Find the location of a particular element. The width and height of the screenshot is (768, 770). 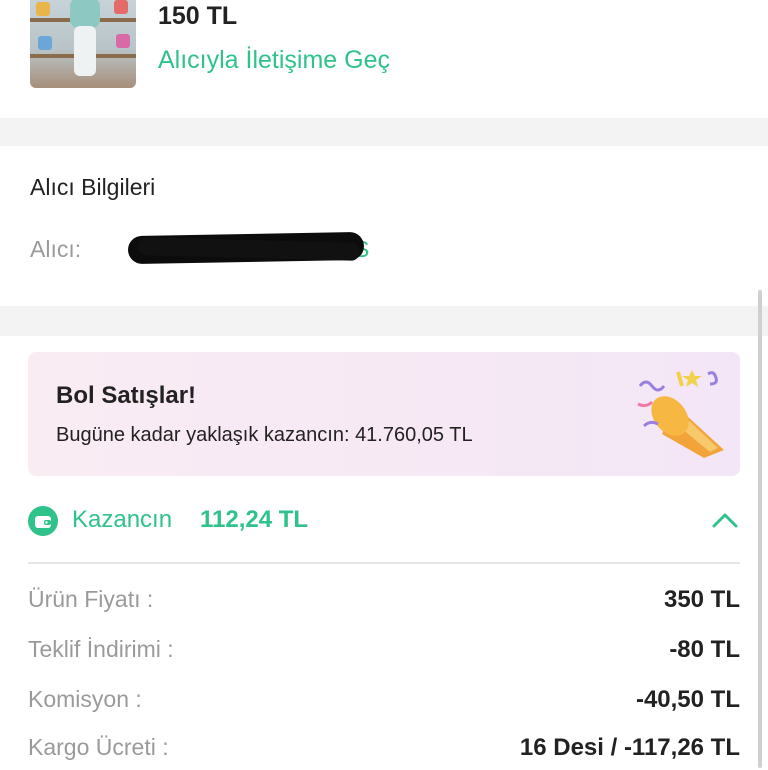

breakdown-row-product-price: Ürün Fiyatı : 350 TL is located at coordinates (384, 604).